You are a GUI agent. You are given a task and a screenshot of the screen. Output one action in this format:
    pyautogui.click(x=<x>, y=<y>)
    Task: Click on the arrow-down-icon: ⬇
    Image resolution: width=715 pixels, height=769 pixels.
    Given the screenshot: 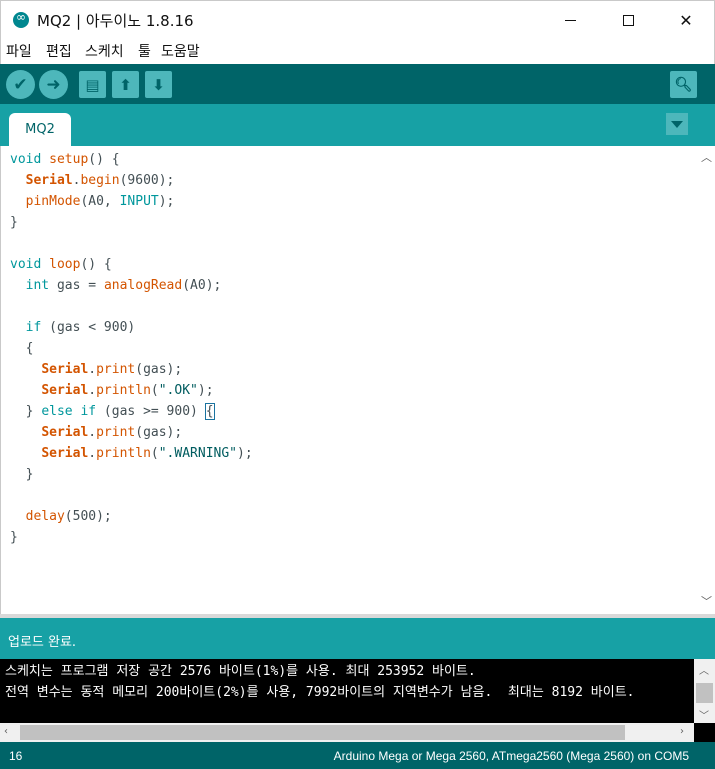 What is the action you would take?
    pyautogui.click(x=158, y=84)
    